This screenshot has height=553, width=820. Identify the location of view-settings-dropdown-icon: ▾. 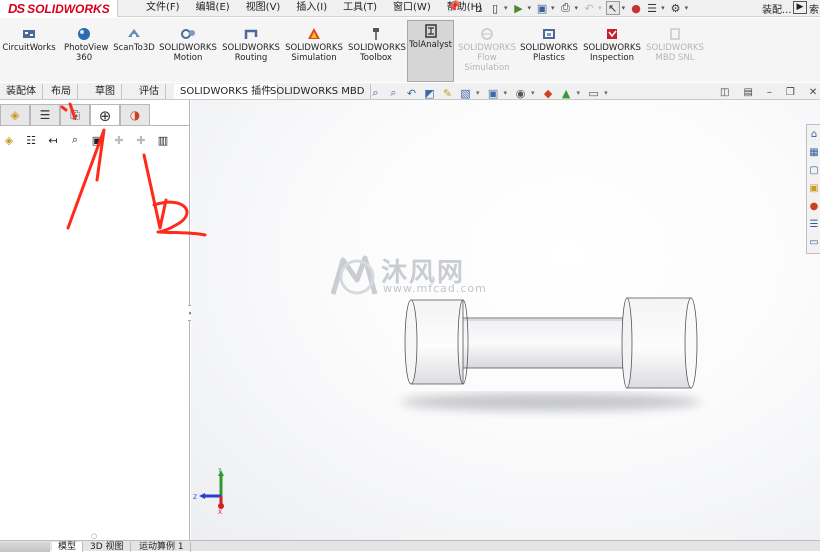
(606, 93).